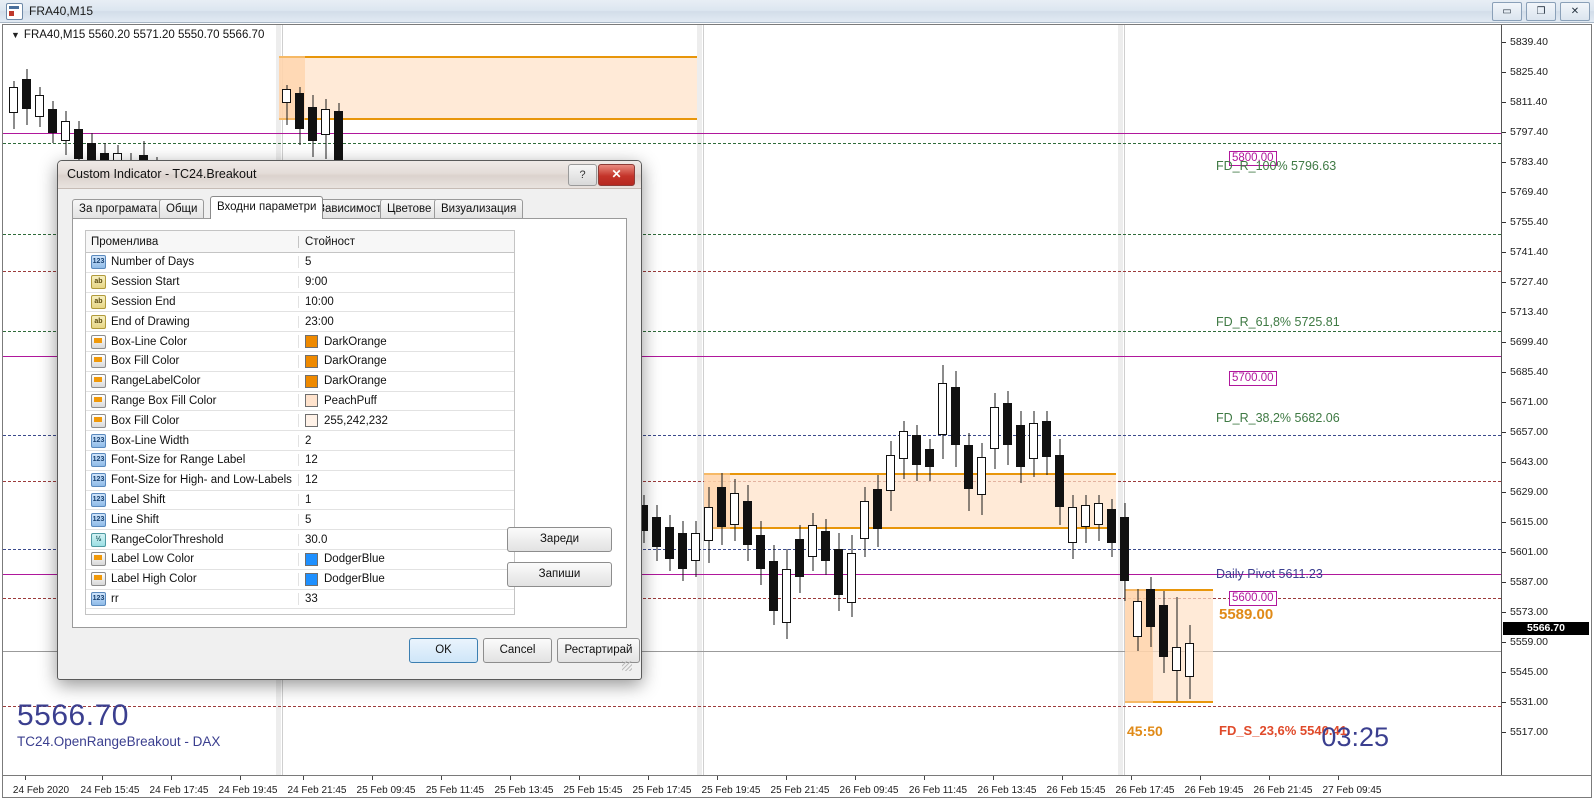  Describe the element at coordinates (703, 400) in the screenshot. I see `day-gridline` at that location.